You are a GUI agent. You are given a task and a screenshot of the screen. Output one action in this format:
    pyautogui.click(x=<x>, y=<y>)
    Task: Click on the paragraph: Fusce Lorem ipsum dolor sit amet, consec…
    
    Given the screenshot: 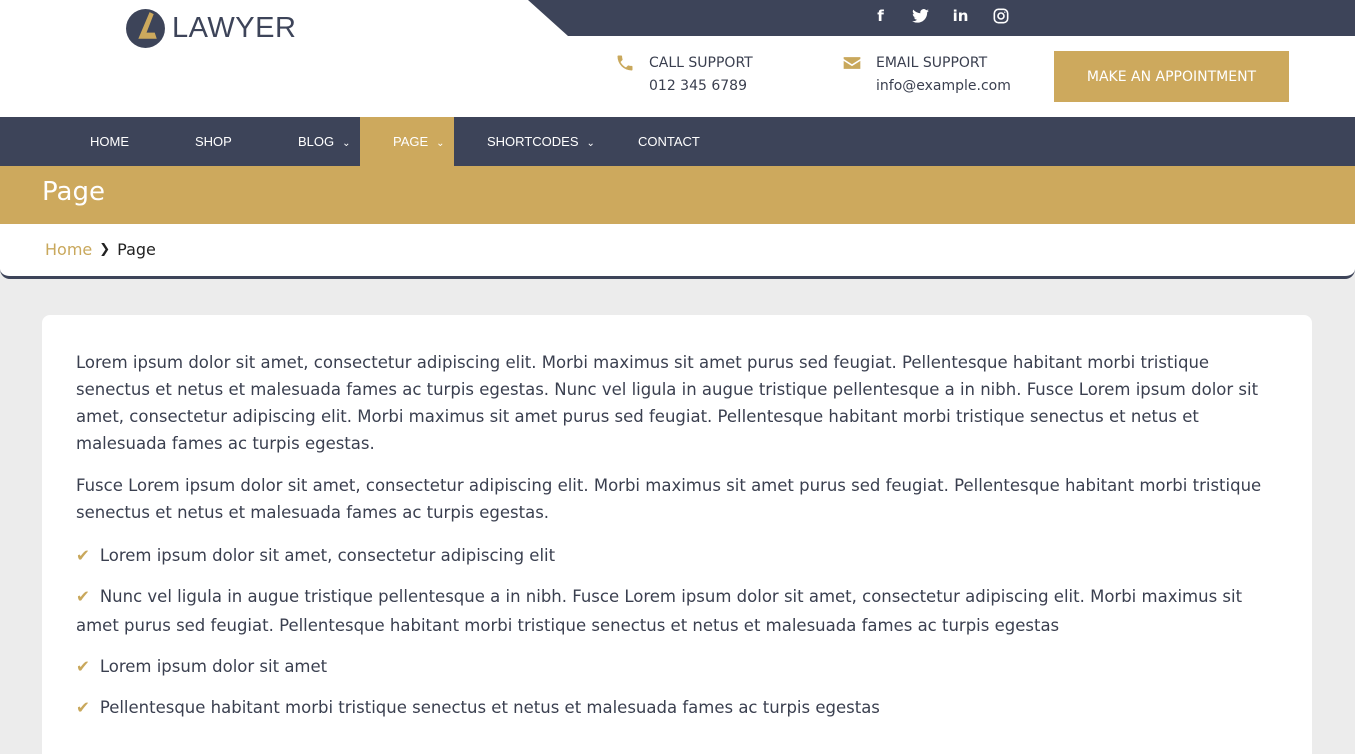 What is the action you would take?
    pyautogui.click(x=669, y=499)
    